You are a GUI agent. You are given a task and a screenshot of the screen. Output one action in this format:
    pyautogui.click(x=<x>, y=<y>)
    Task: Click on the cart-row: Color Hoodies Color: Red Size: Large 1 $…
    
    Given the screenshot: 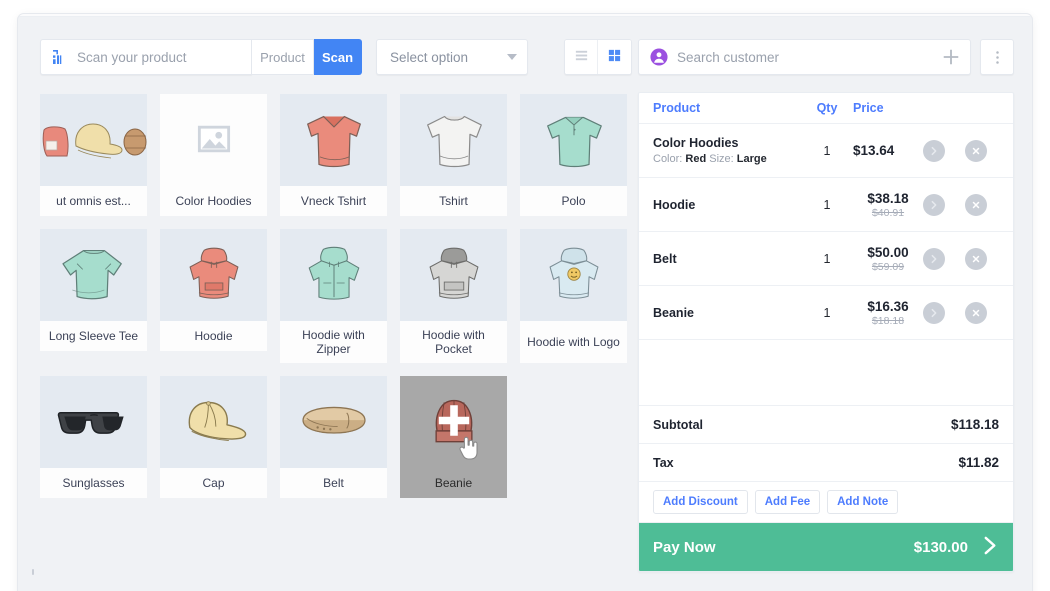 What is the action you would take?
    pyautogui.click(x=826, y=151)
    